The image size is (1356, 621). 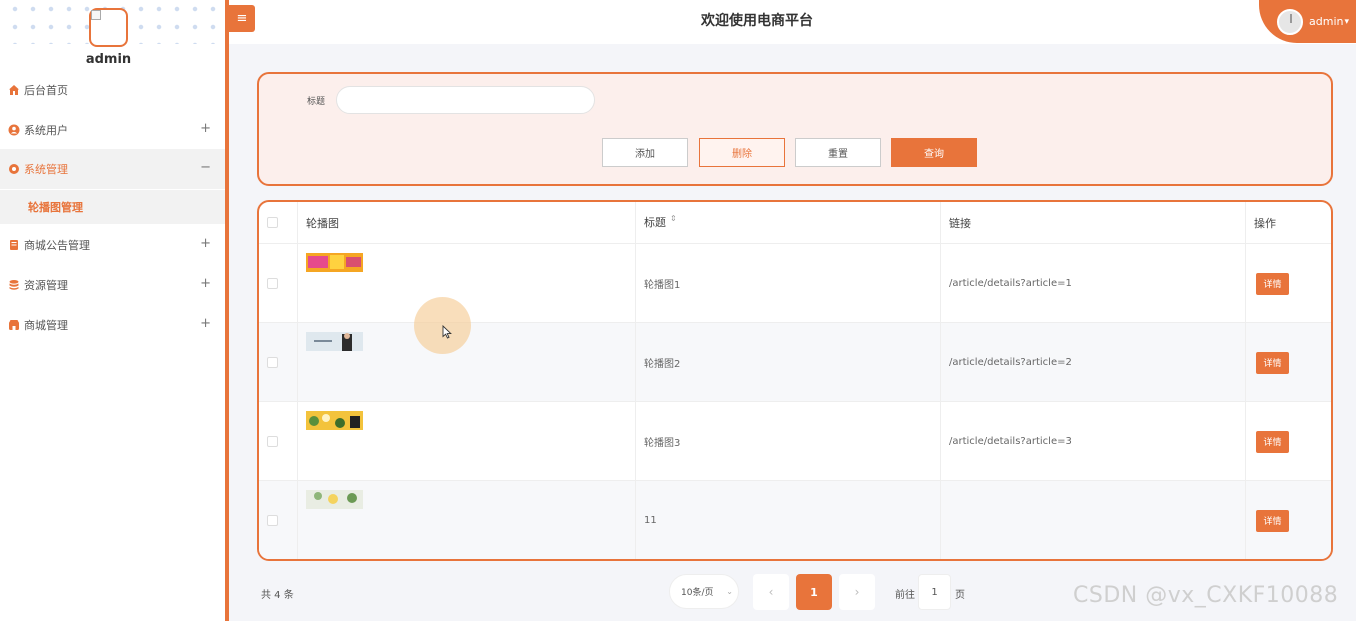 What do you see at coordinates (14, 285) in the screenshot?
I see `database-icon` at bounding box center [14, 285].